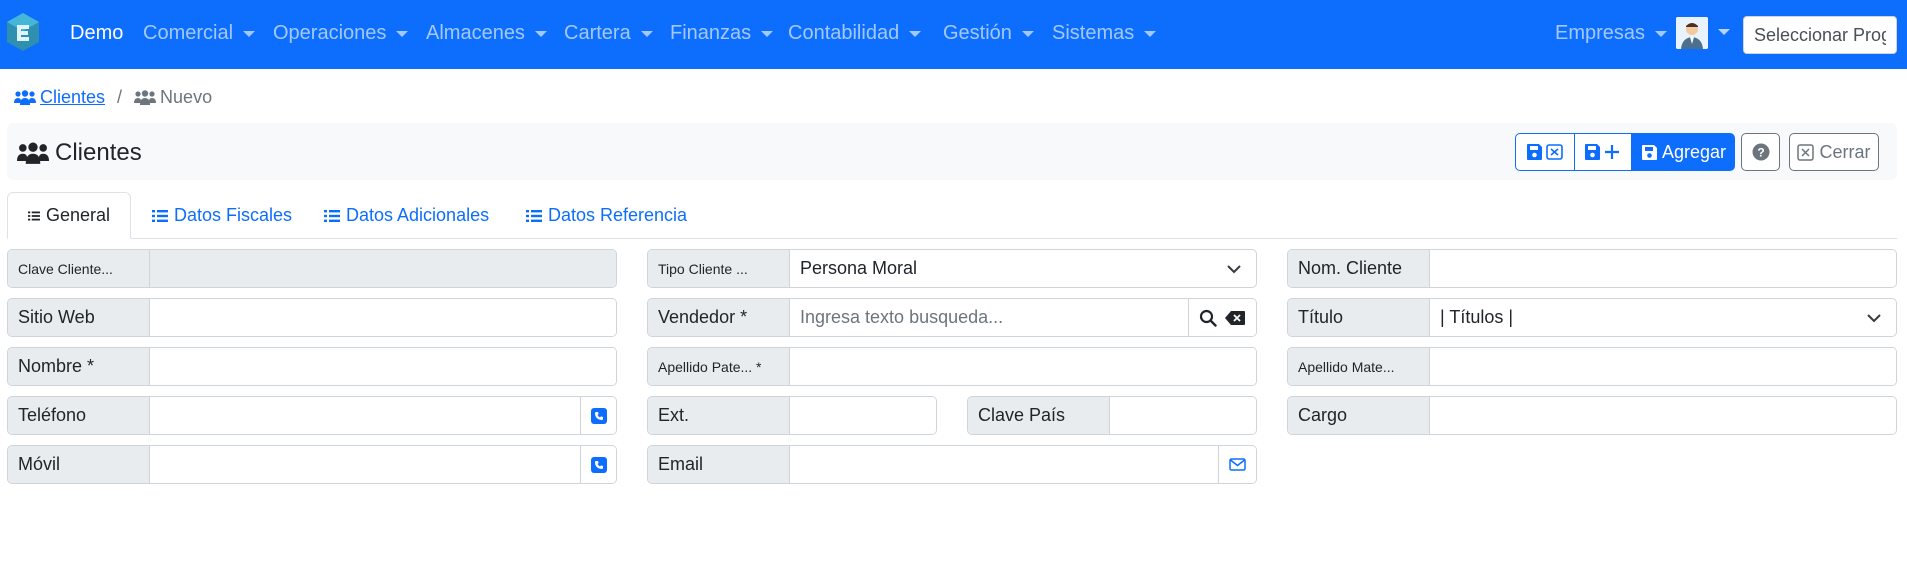 This screenshot has width=1907, height=564. I want to click on nom-cliente-field: Nom. Cliente, so click(1592, 268).